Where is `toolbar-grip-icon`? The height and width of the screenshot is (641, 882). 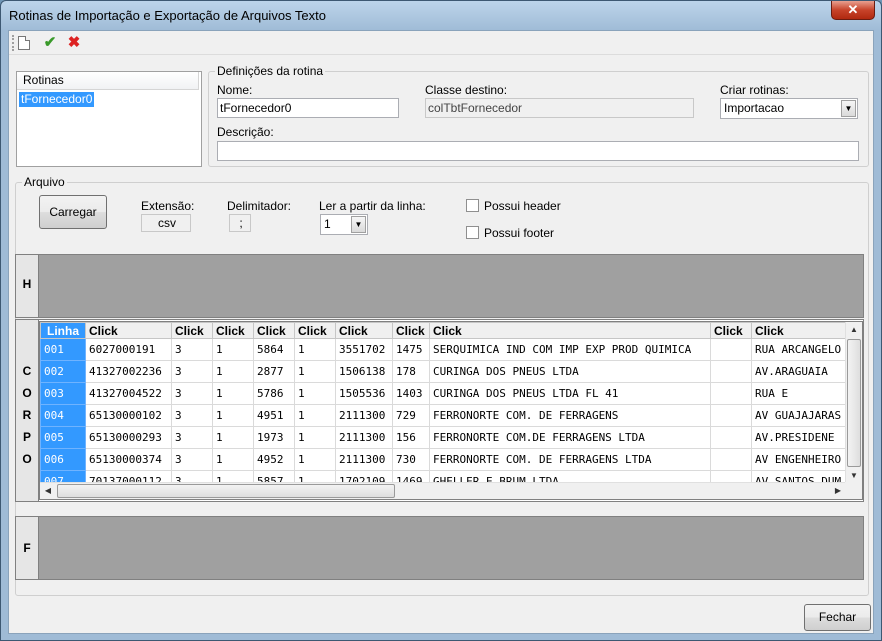 toolbar-grip-icon is located at coordinates (13, 43).